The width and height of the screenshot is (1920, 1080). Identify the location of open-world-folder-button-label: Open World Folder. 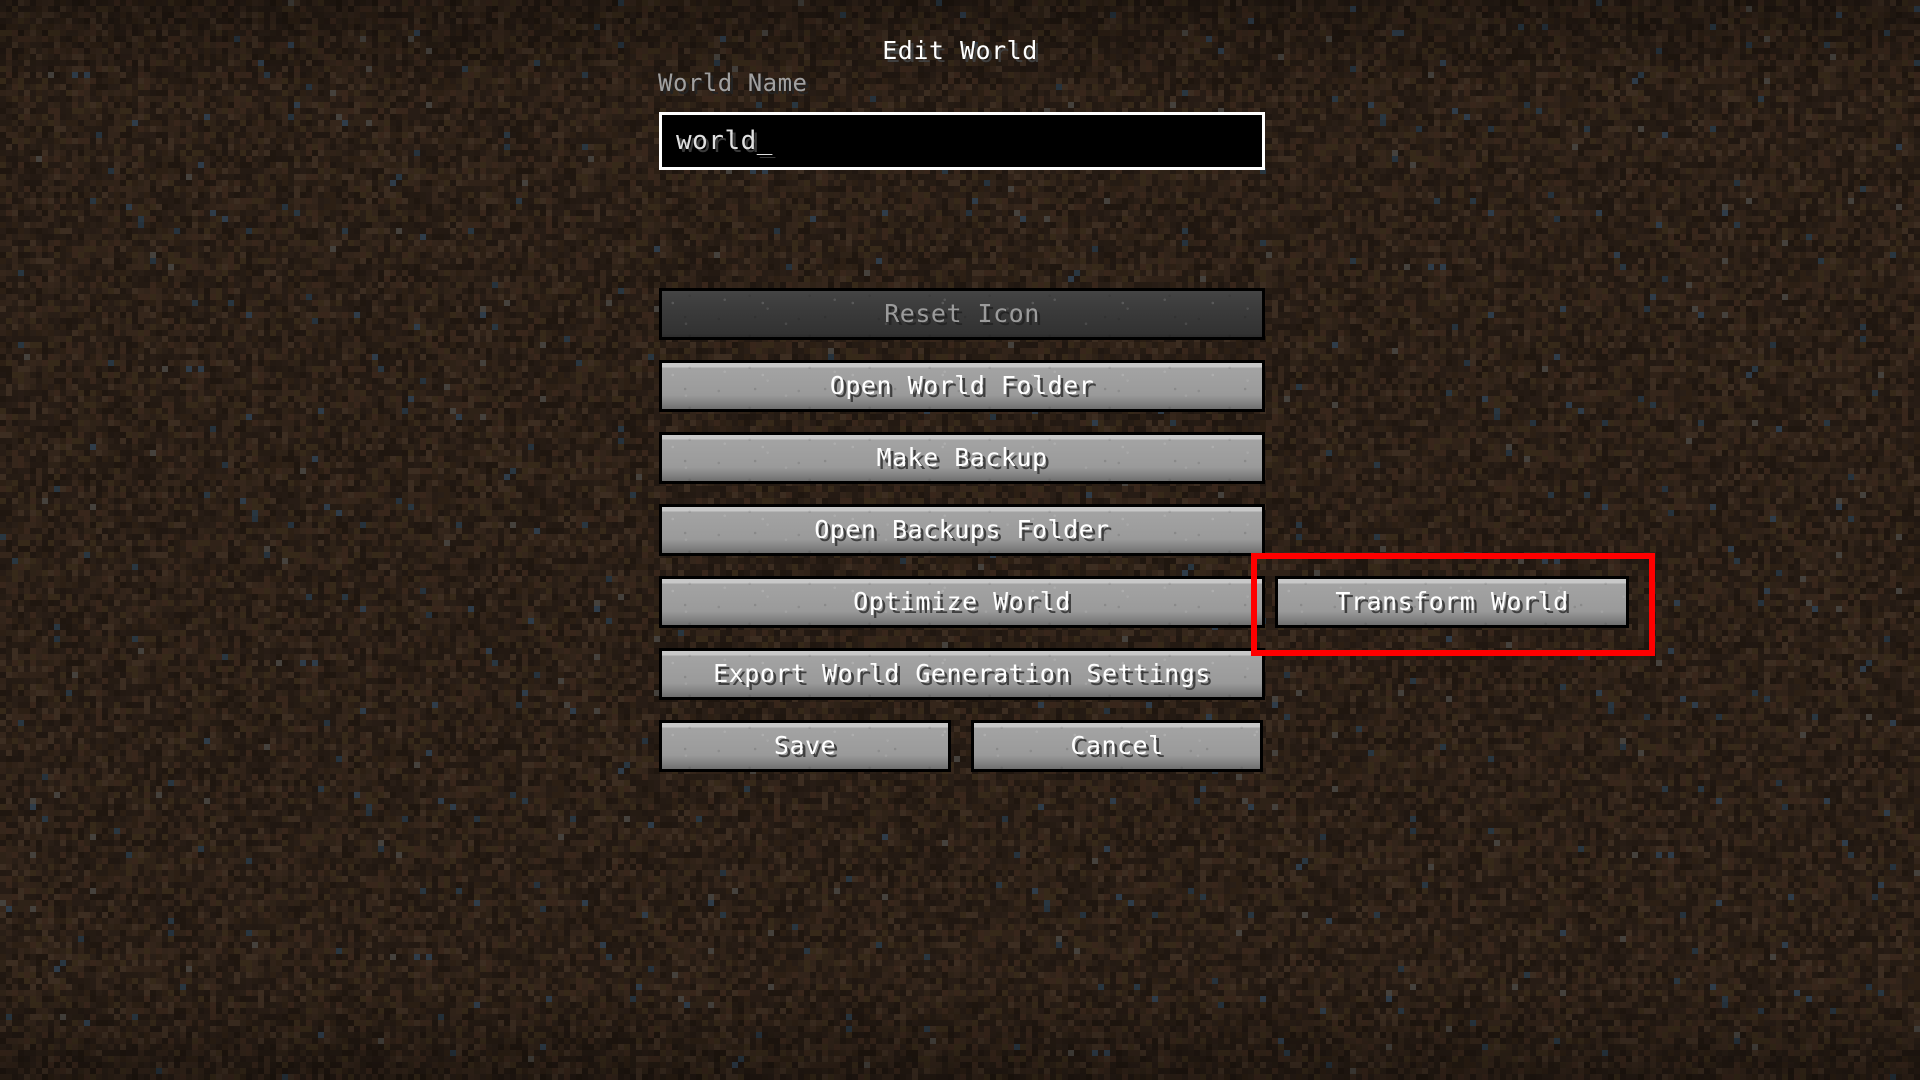
(962, 385).